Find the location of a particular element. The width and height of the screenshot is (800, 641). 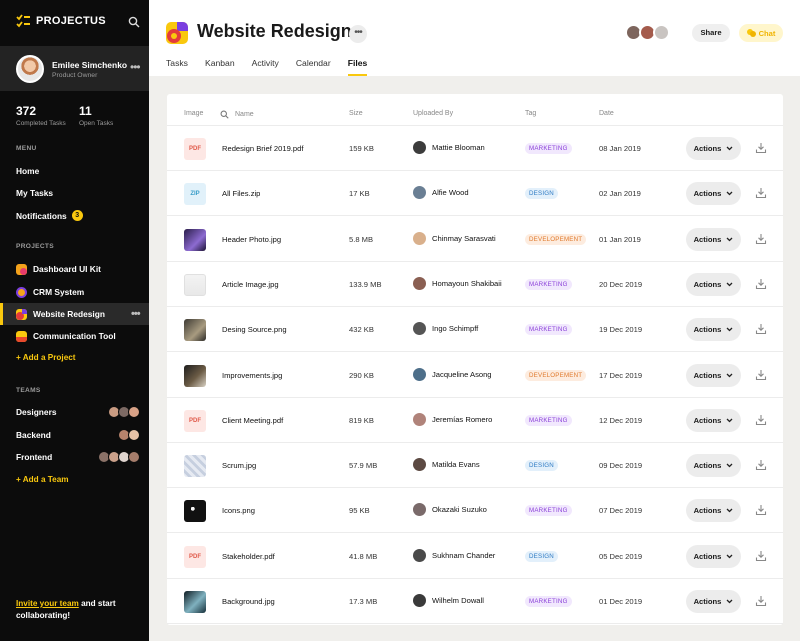

team-avatars is located at coordinates (129, 435).